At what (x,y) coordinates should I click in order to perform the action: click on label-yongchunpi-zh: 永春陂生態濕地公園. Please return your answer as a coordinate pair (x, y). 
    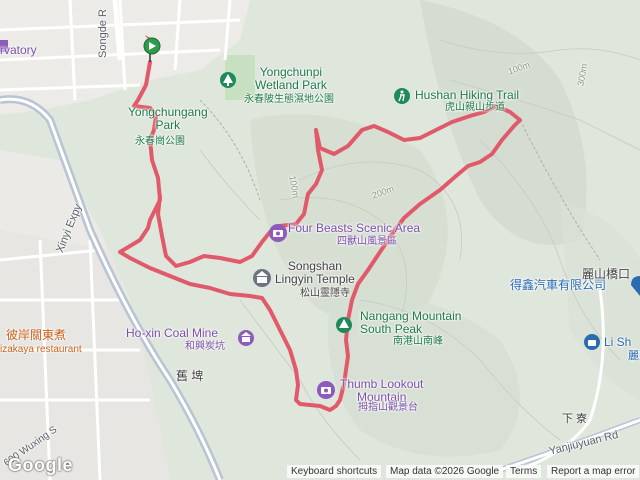
    Looking at the image, I should click on (289, 99).